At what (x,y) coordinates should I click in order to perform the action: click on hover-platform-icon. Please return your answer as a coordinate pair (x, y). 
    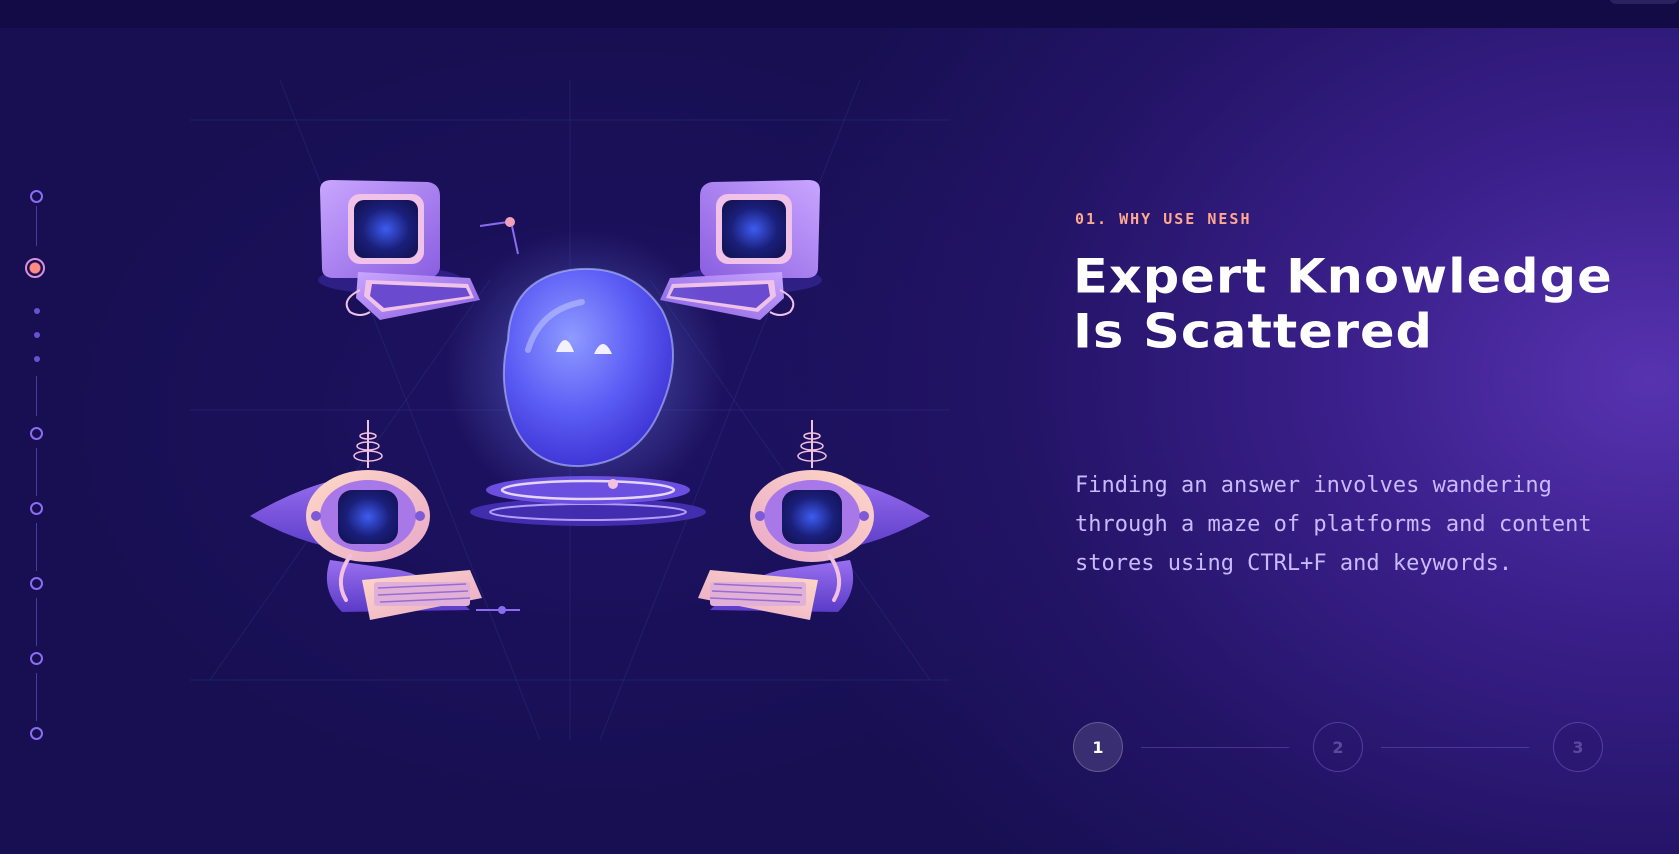
    Looking at the image, I should click on (588, 501).